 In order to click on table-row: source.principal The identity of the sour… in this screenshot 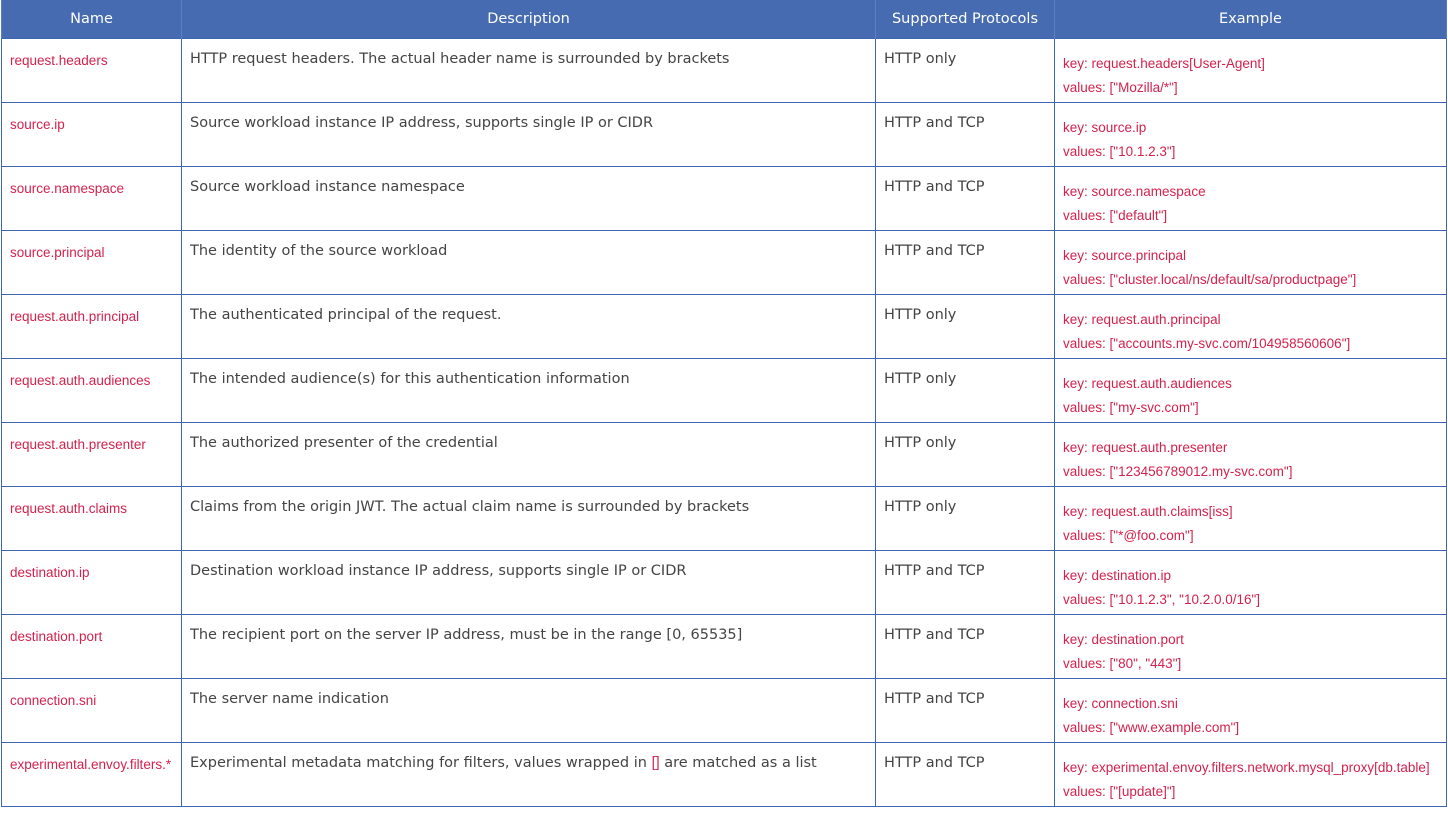, I will do `click(724, 262)`.